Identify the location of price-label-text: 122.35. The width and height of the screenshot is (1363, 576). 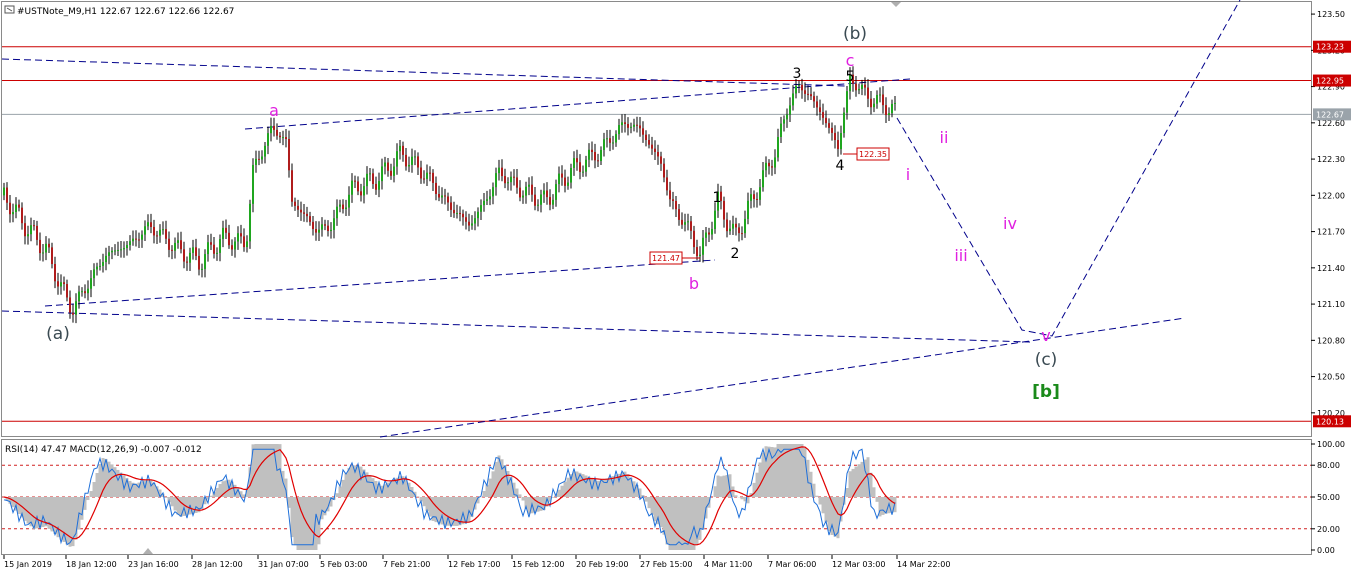
(873, 154).